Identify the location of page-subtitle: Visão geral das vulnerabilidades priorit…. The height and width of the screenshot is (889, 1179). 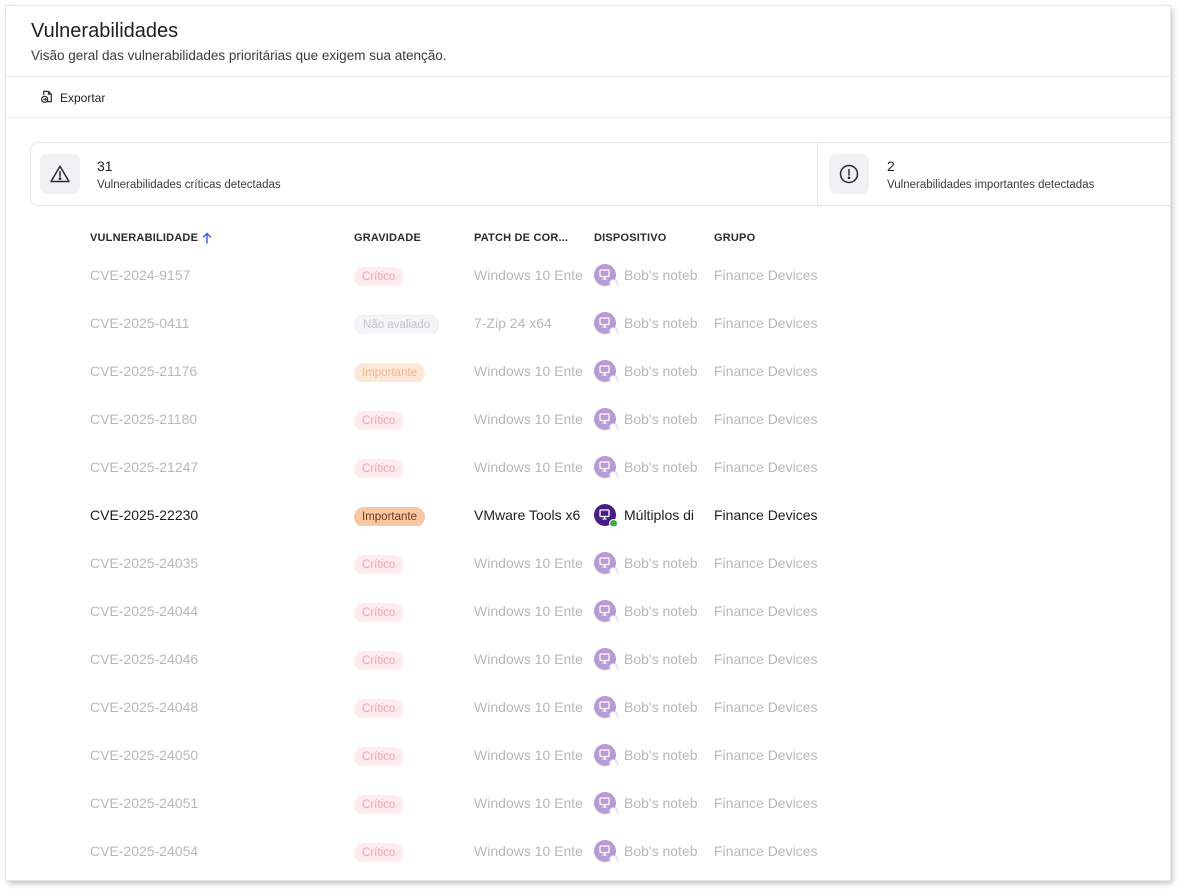
(239, 55).